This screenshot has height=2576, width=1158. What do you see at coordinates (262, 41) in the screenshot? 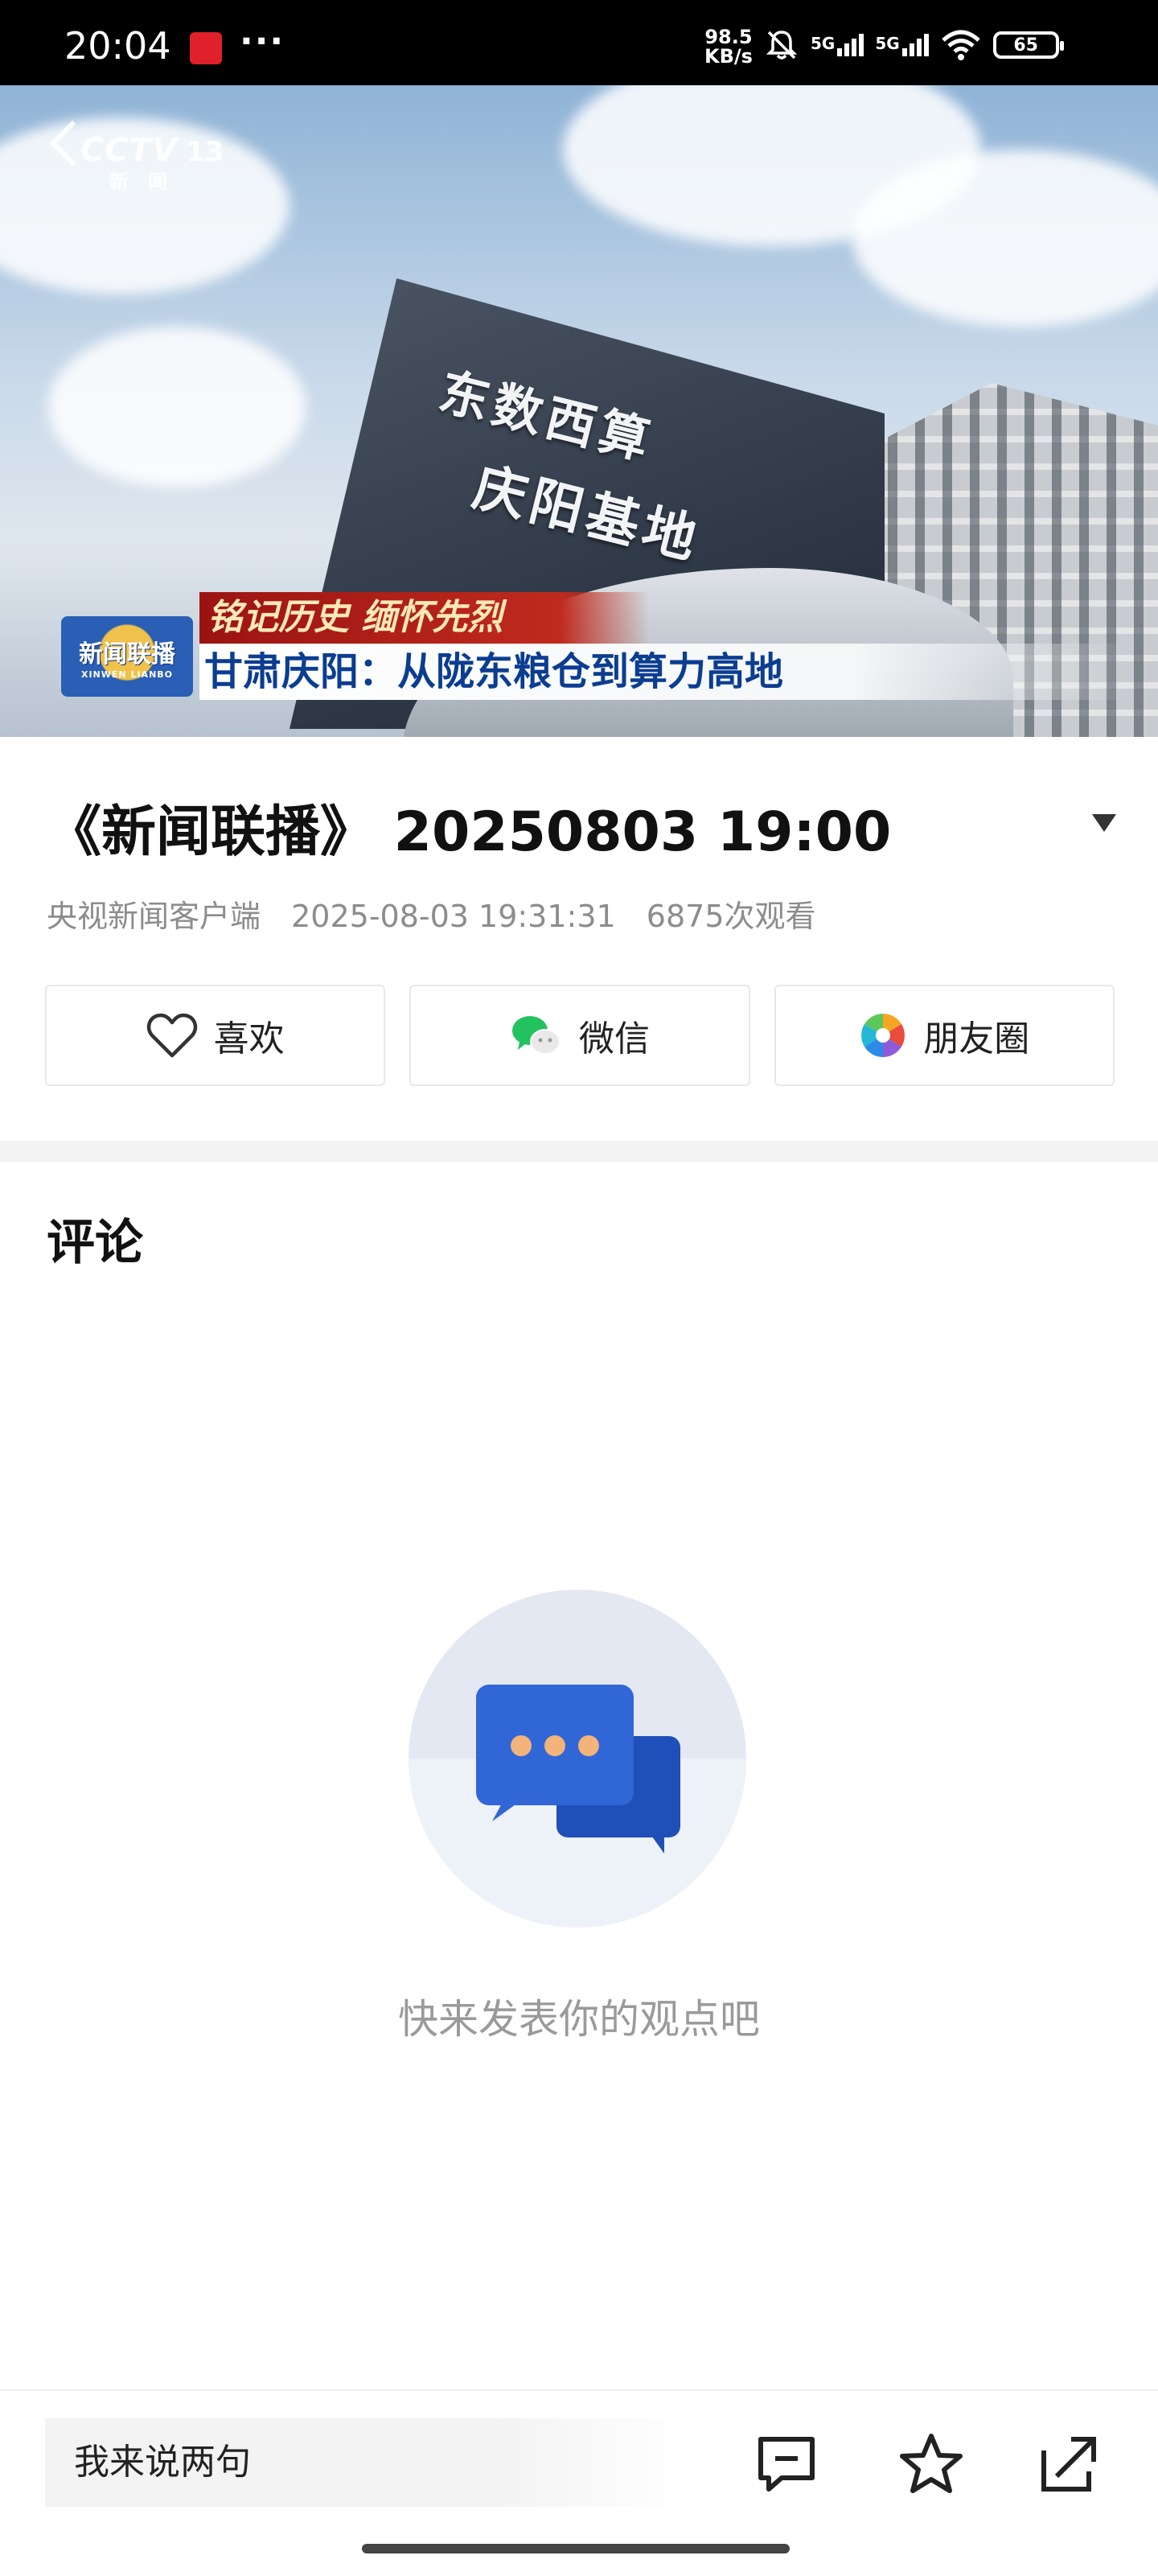
I see `status-more-icon: ···` at bounding box center [262, 41].